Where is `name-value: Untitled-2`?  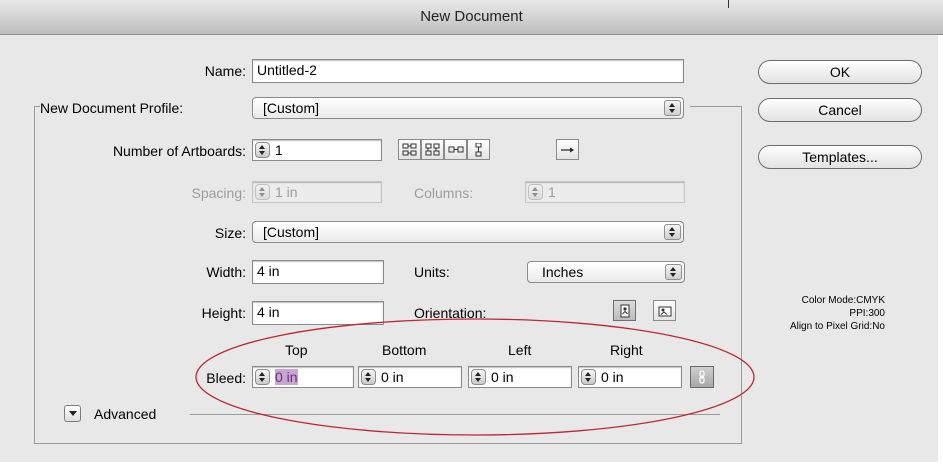 name-value: Untitled-2 is located at coordinates (287, 70).